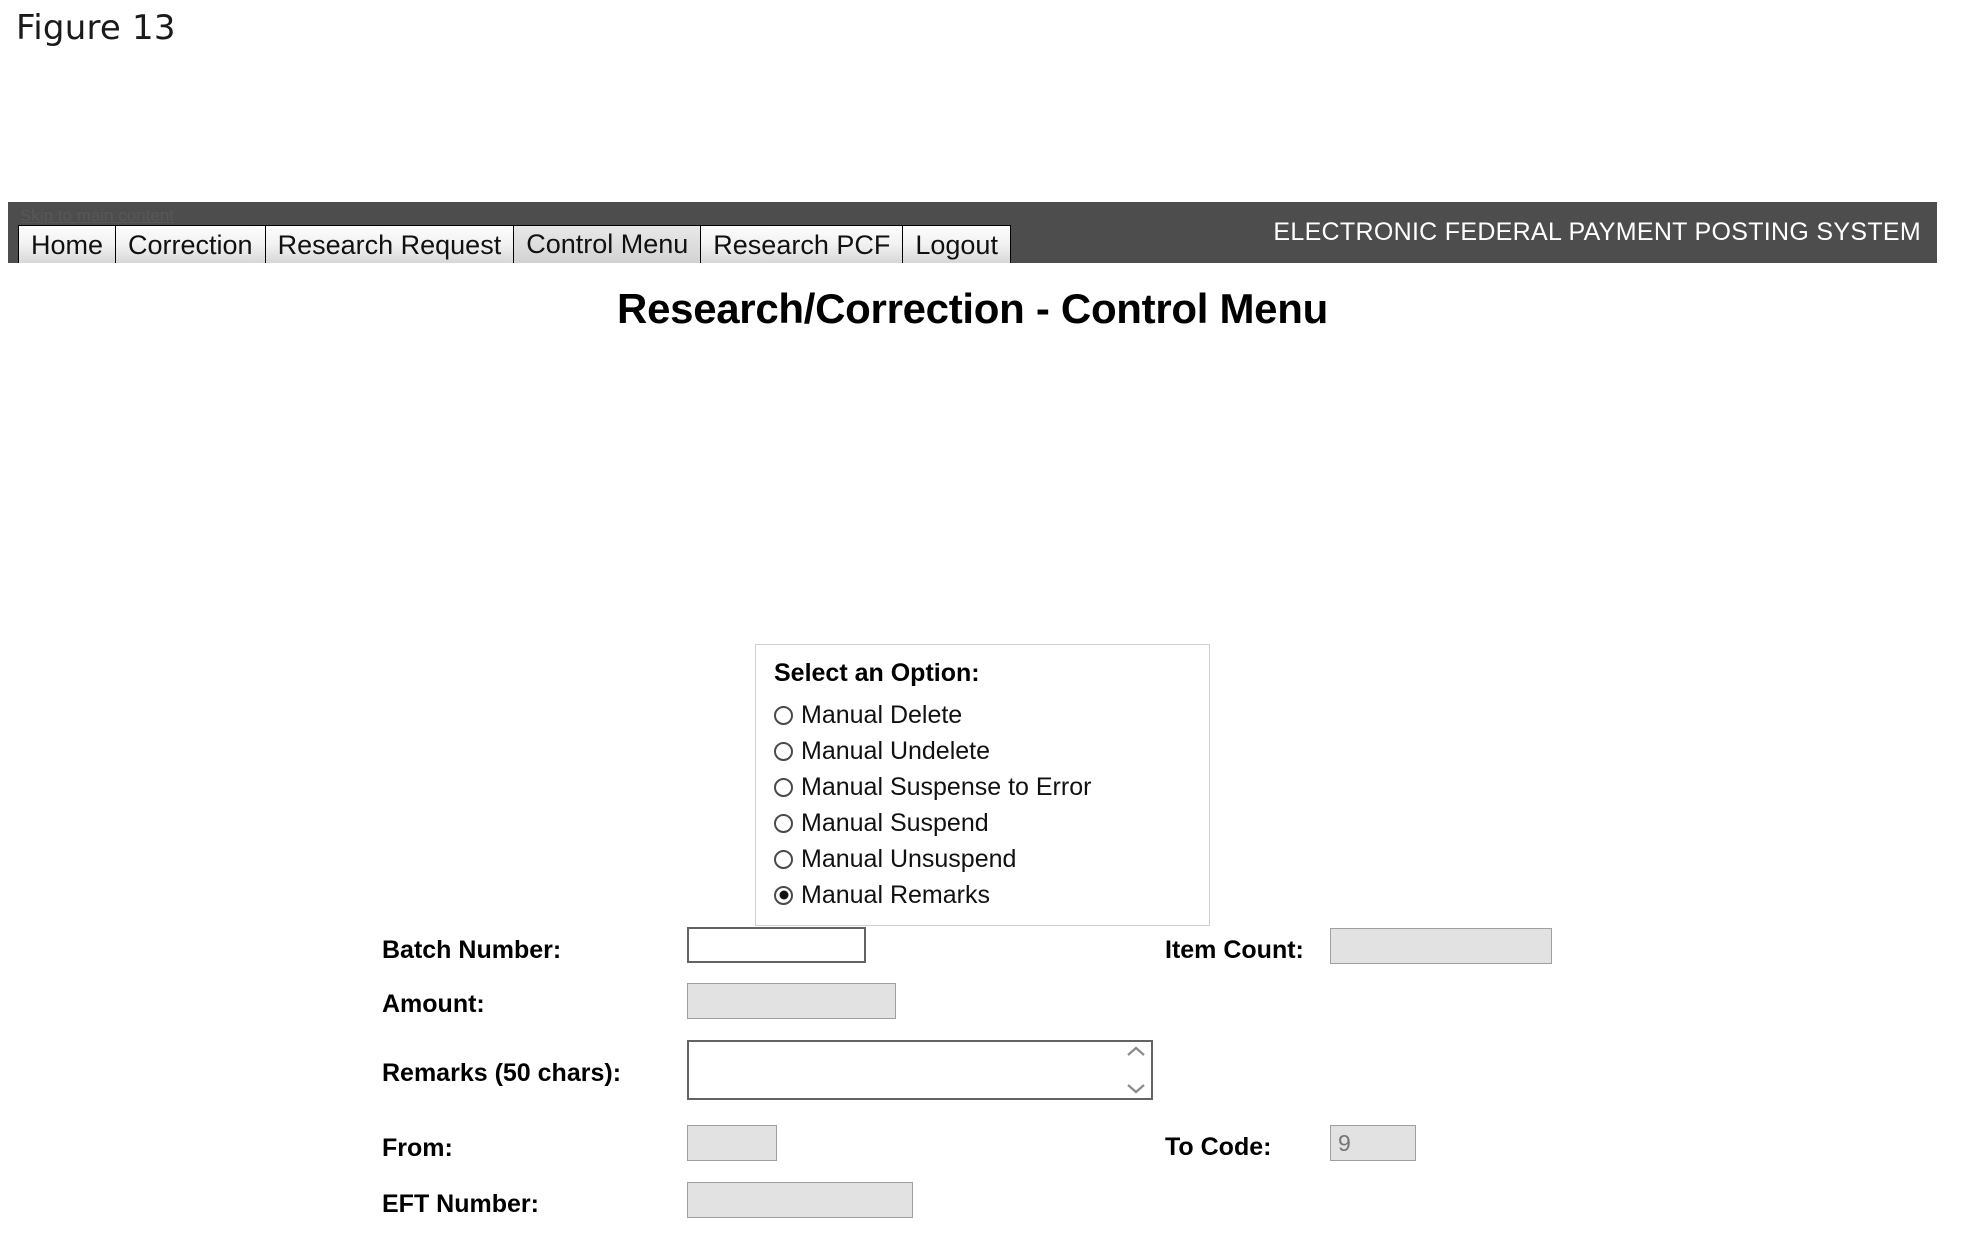 This screenshot has width=1985, height=1243. I want to click on radio-row-manual-suspend: Manual Suspend, so click(991, 823).